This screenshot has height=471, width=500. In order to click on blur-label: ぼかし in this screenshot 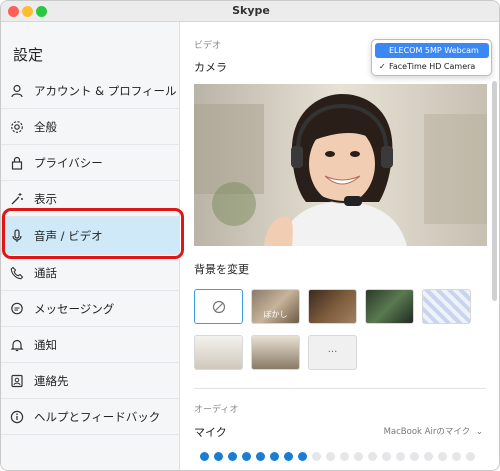, I will do `click(275, 314)`.